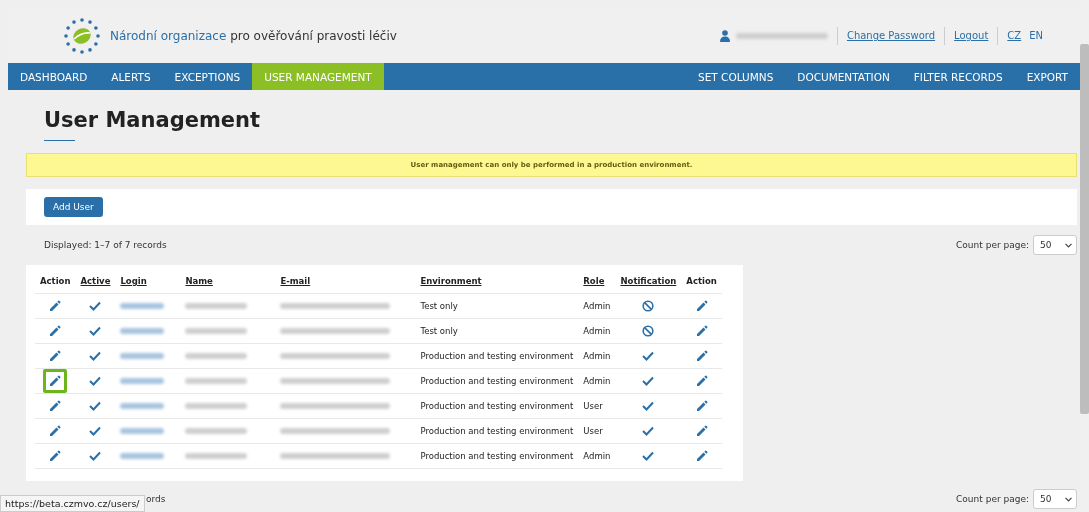 This screenshot has width=1089, height=512. I want to click on status-url-tooltip: https://beta.czmvo.cz/users/, so click(72, 503).